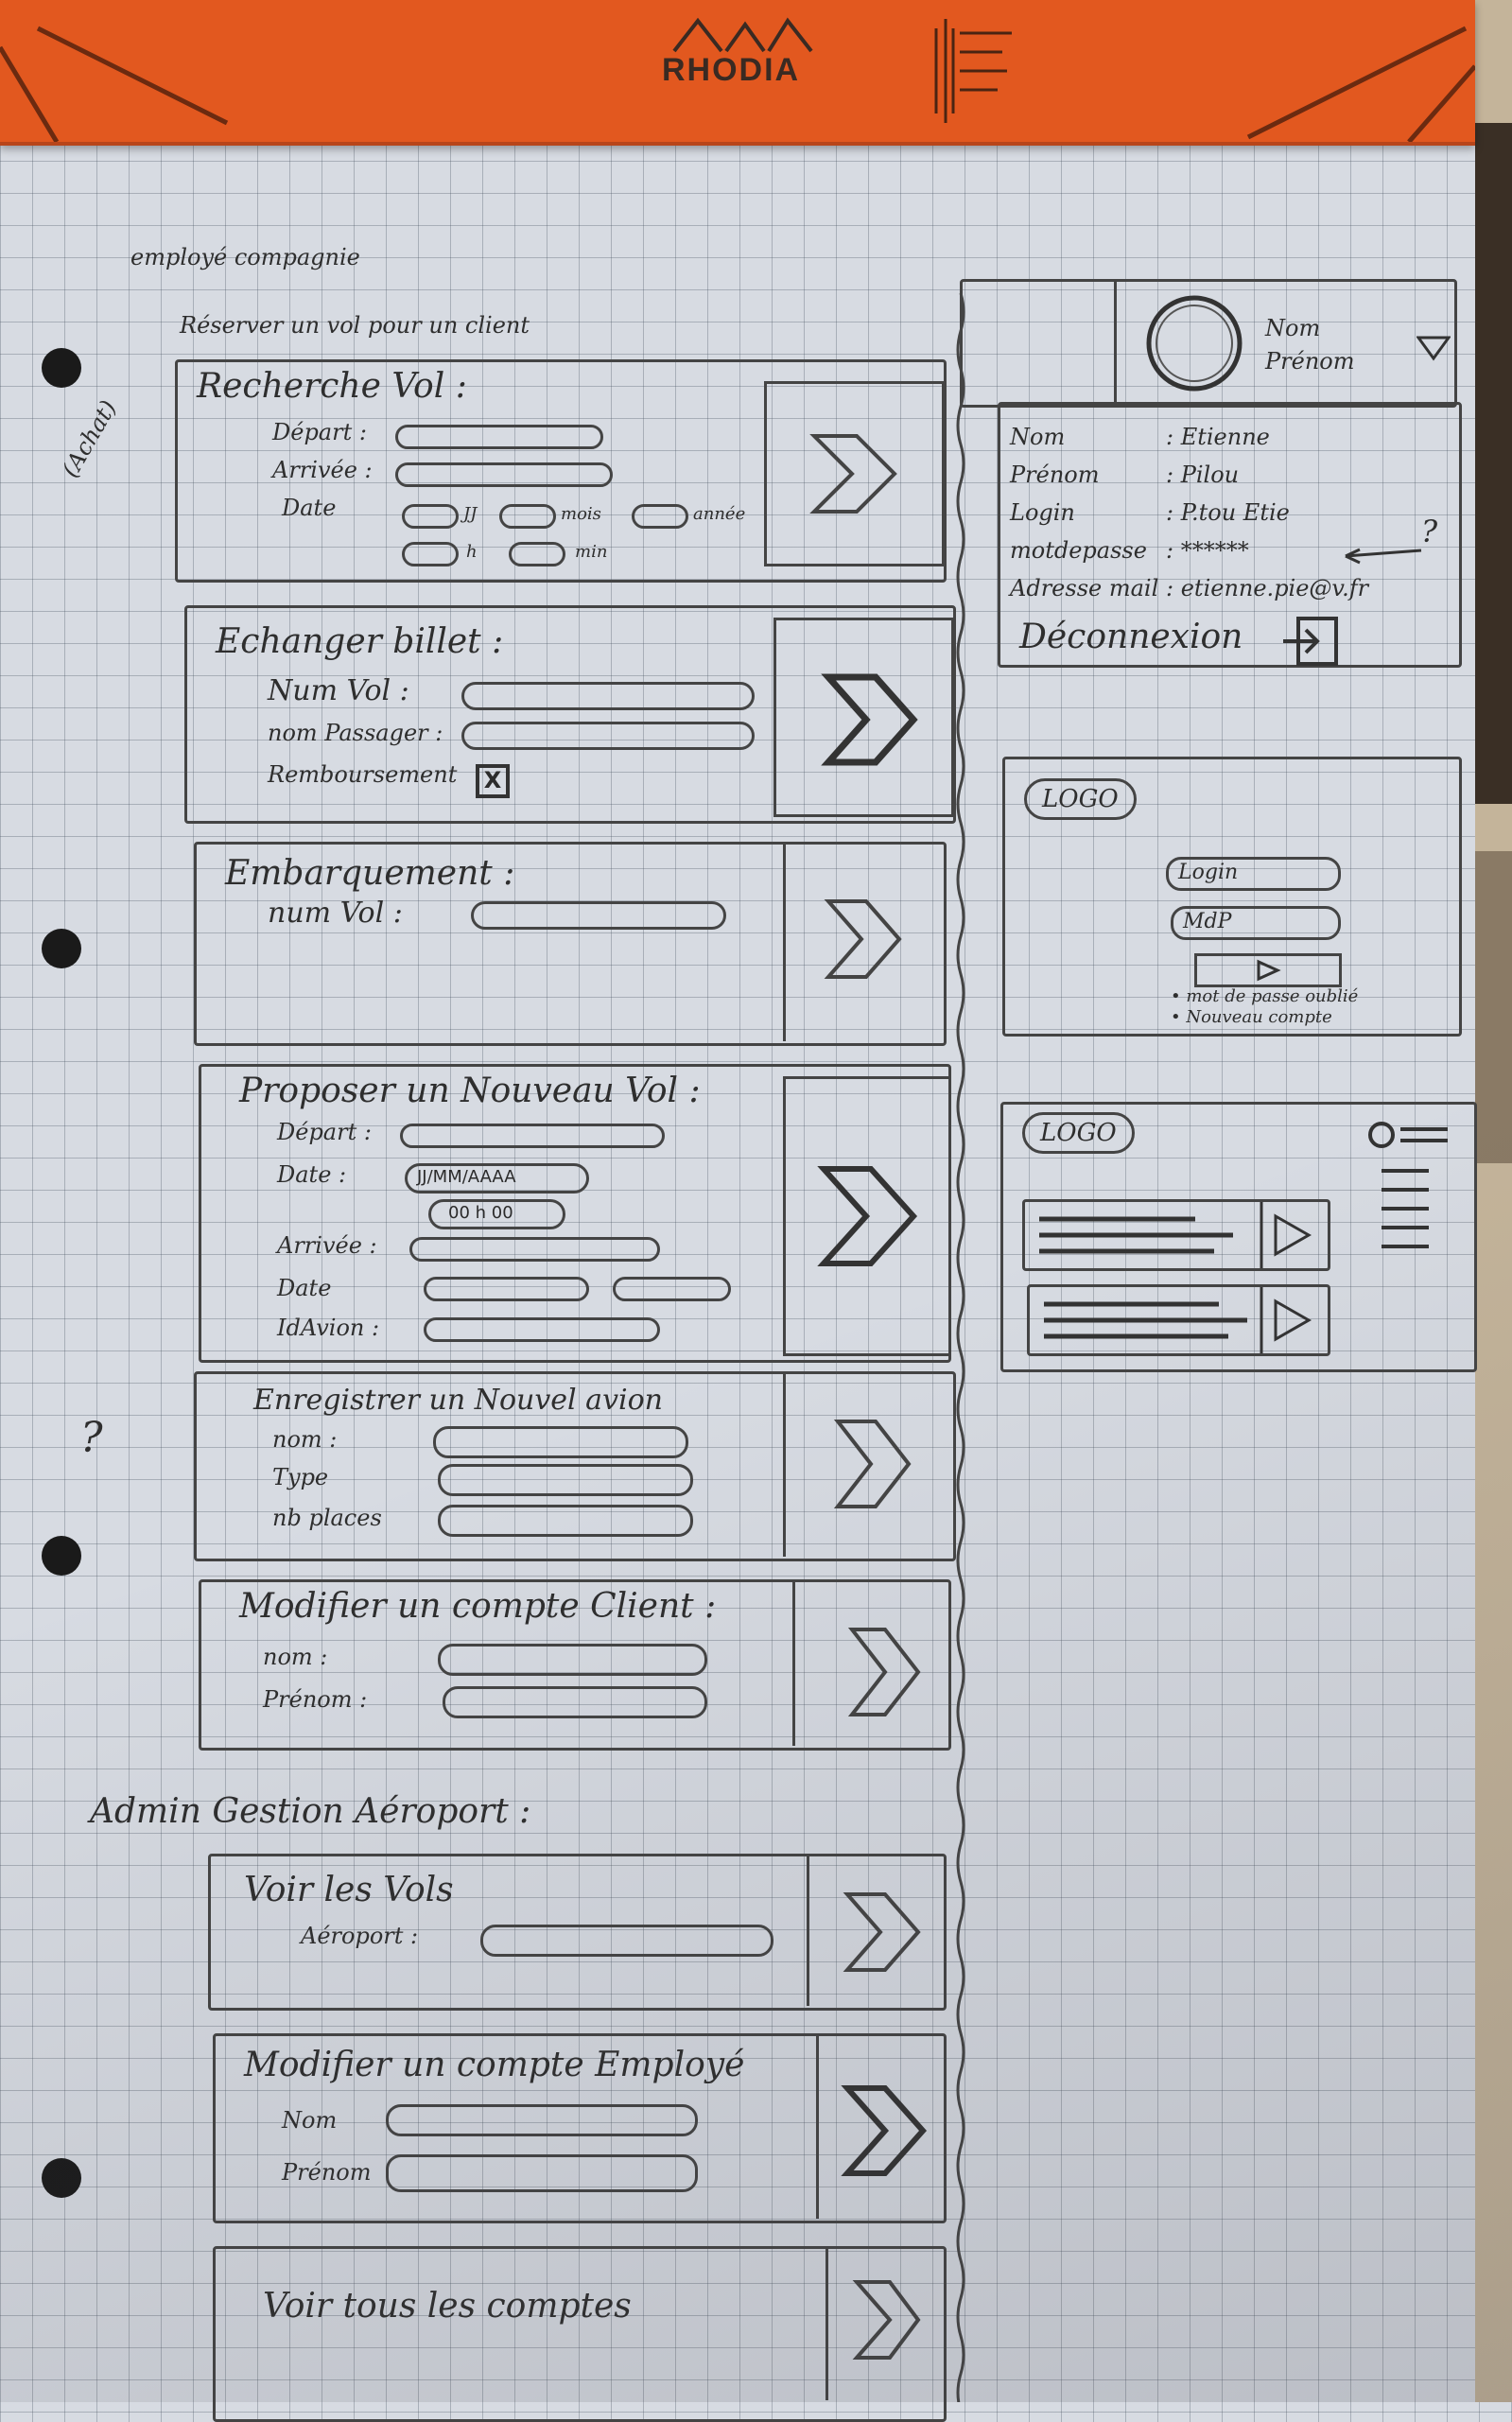 This screenshot has height=2422, width=1512. Describe the element at coordinates (499, 437) in the screenshot. I see `depart-input` at that location.